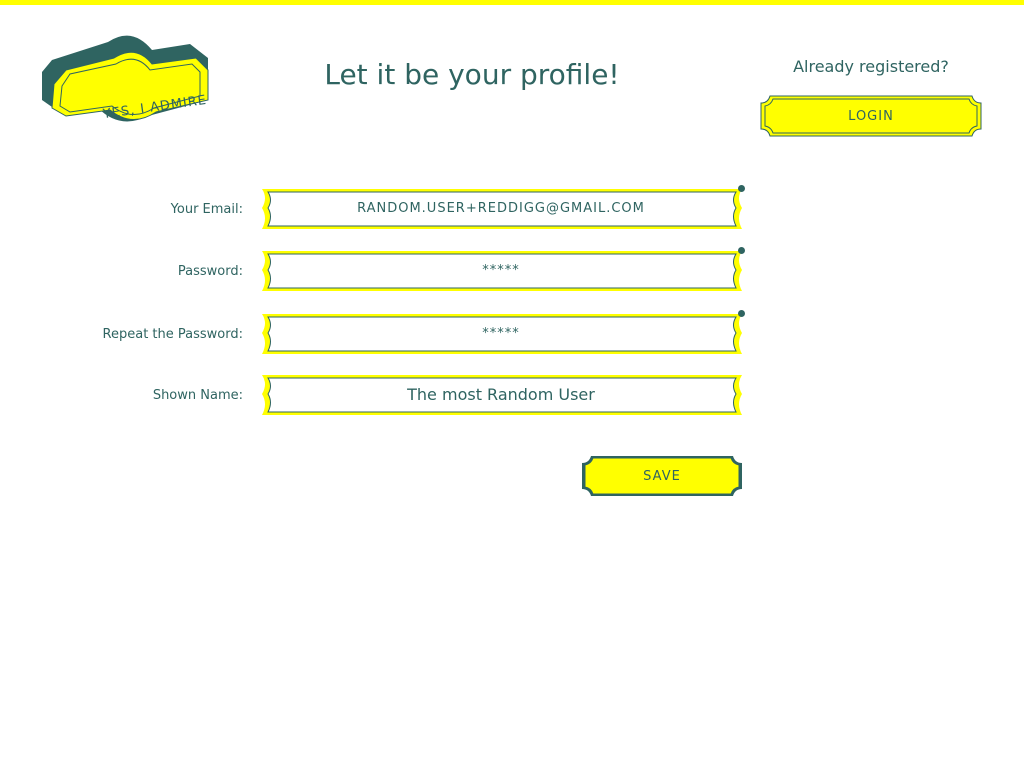  I want to click on password-field-frame, so click(502, 271).